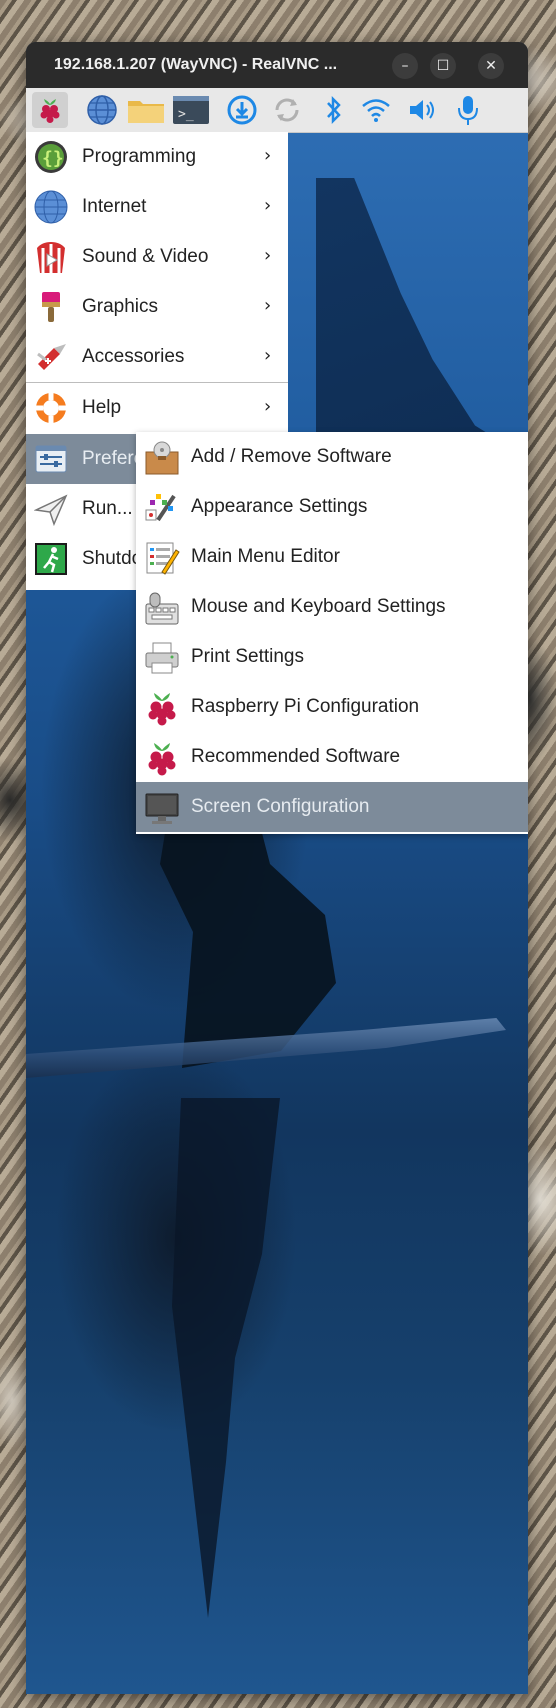 Image resolution: width=556 pixels, height=1708 pixels. Describe the element at coordinates (226, 1358) in the screenshot. I see `wallpaper-reflection` at that location.